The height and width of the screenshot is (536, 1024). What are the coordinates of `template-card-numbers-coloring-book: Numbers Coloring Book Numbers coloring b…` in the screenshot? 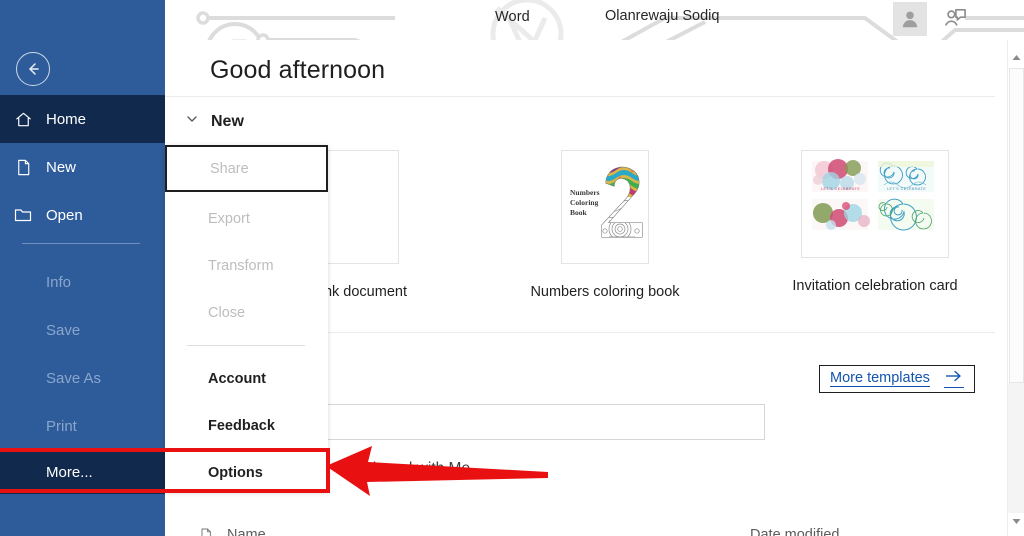 It's located at (605, 225).